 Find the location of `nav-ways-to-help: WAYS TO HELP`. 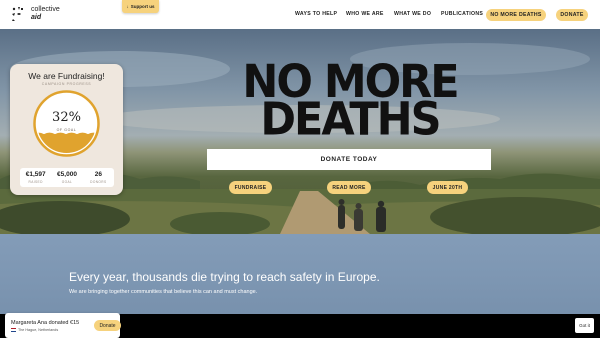

nav-ways-to-help: WAYS TO HELP is located at coordinates (316, 14).